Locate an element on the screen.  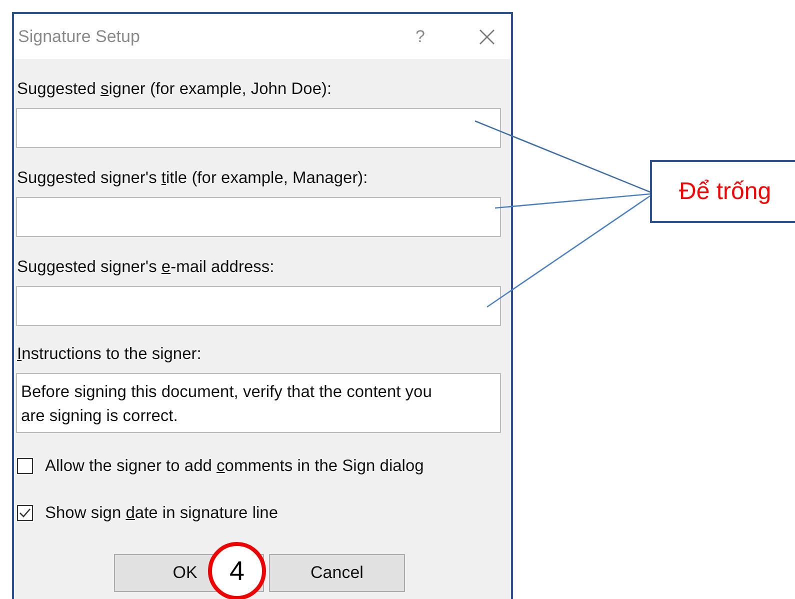
close-icon is located at coordinates (487, 36).